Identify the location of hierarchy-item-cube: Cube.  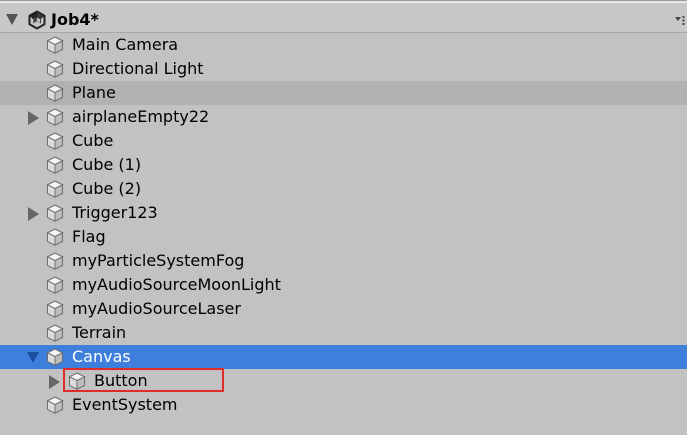
(343, 141).